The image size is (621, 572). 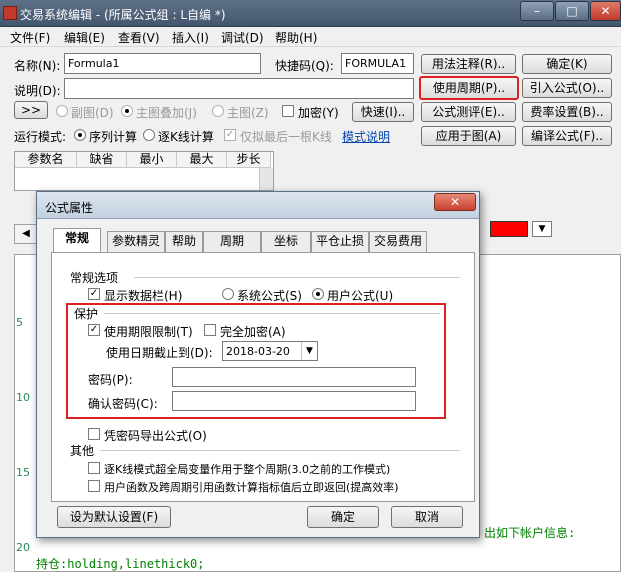 What do you see at coordinates (26, 234) in the screenshot?
I see `scroll-left-icon: ◀` at bounding box center [26, 234].